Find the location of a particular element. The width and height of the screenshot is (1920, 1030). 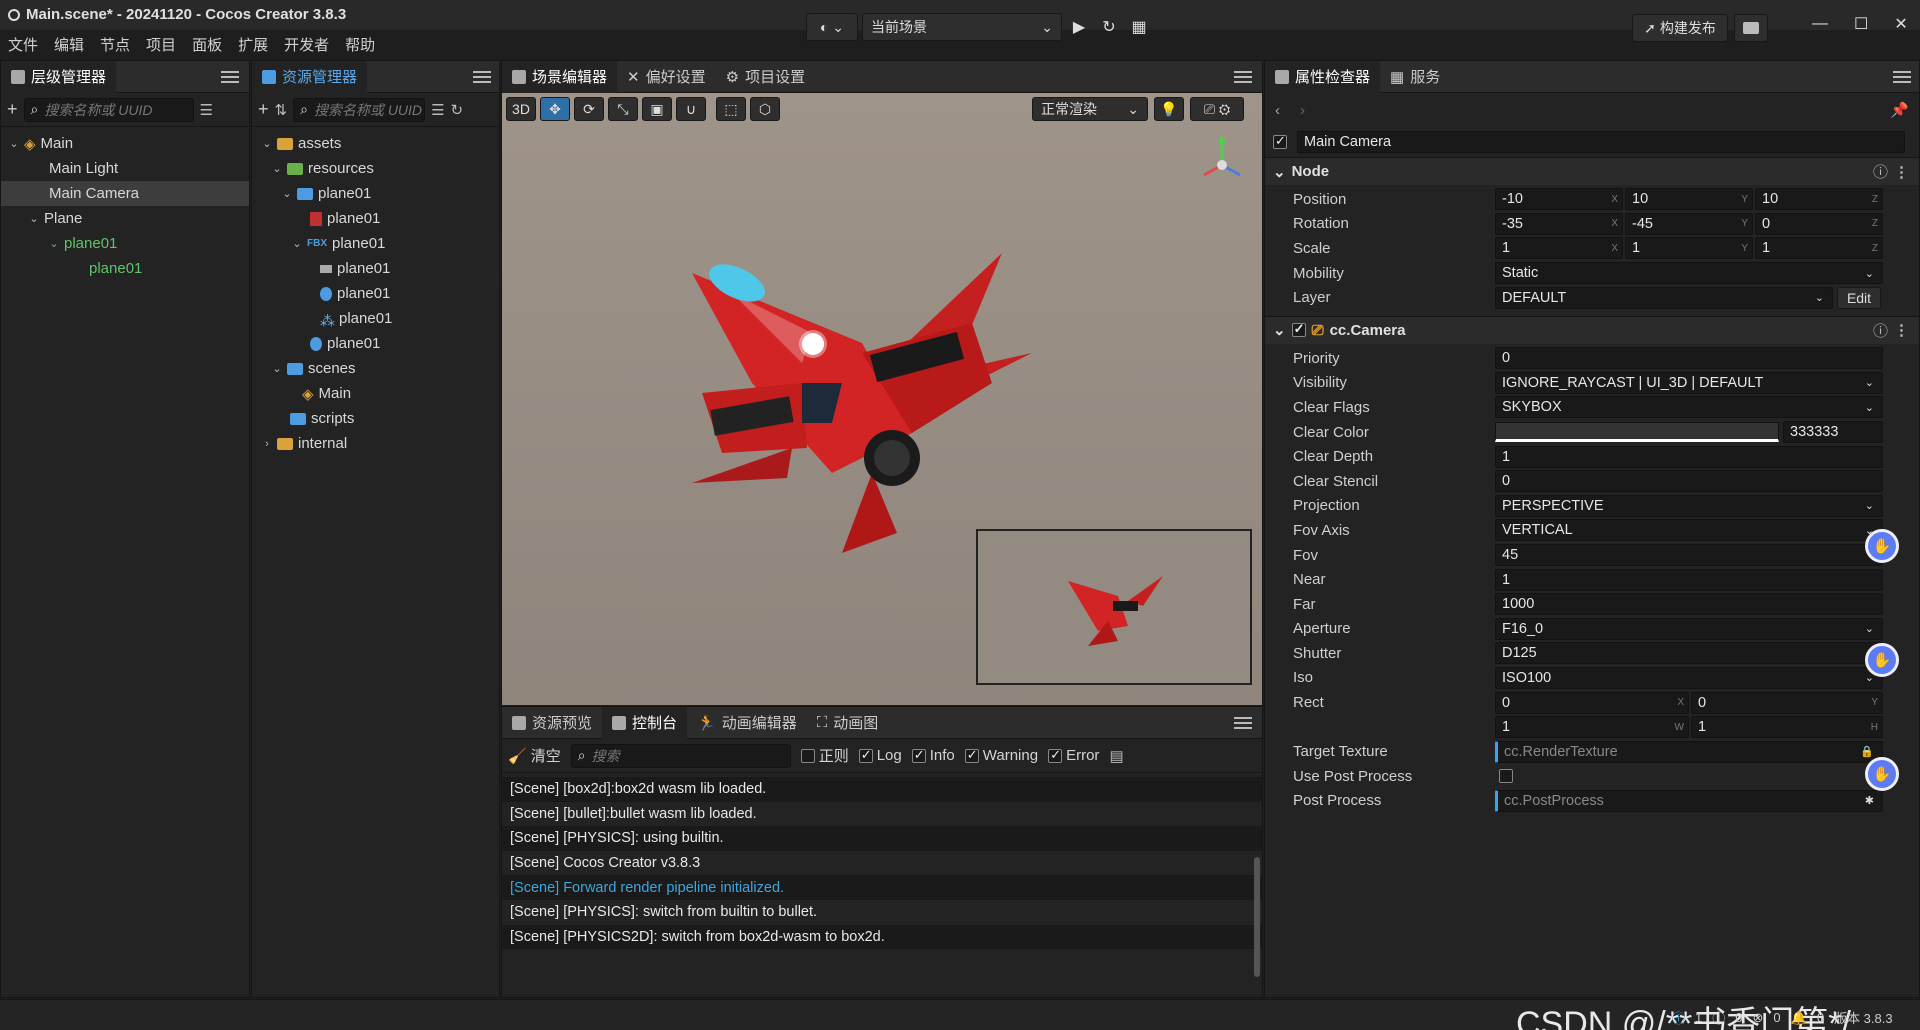

clear-button: 🧹 清空 is located at coordinates (534, 755).